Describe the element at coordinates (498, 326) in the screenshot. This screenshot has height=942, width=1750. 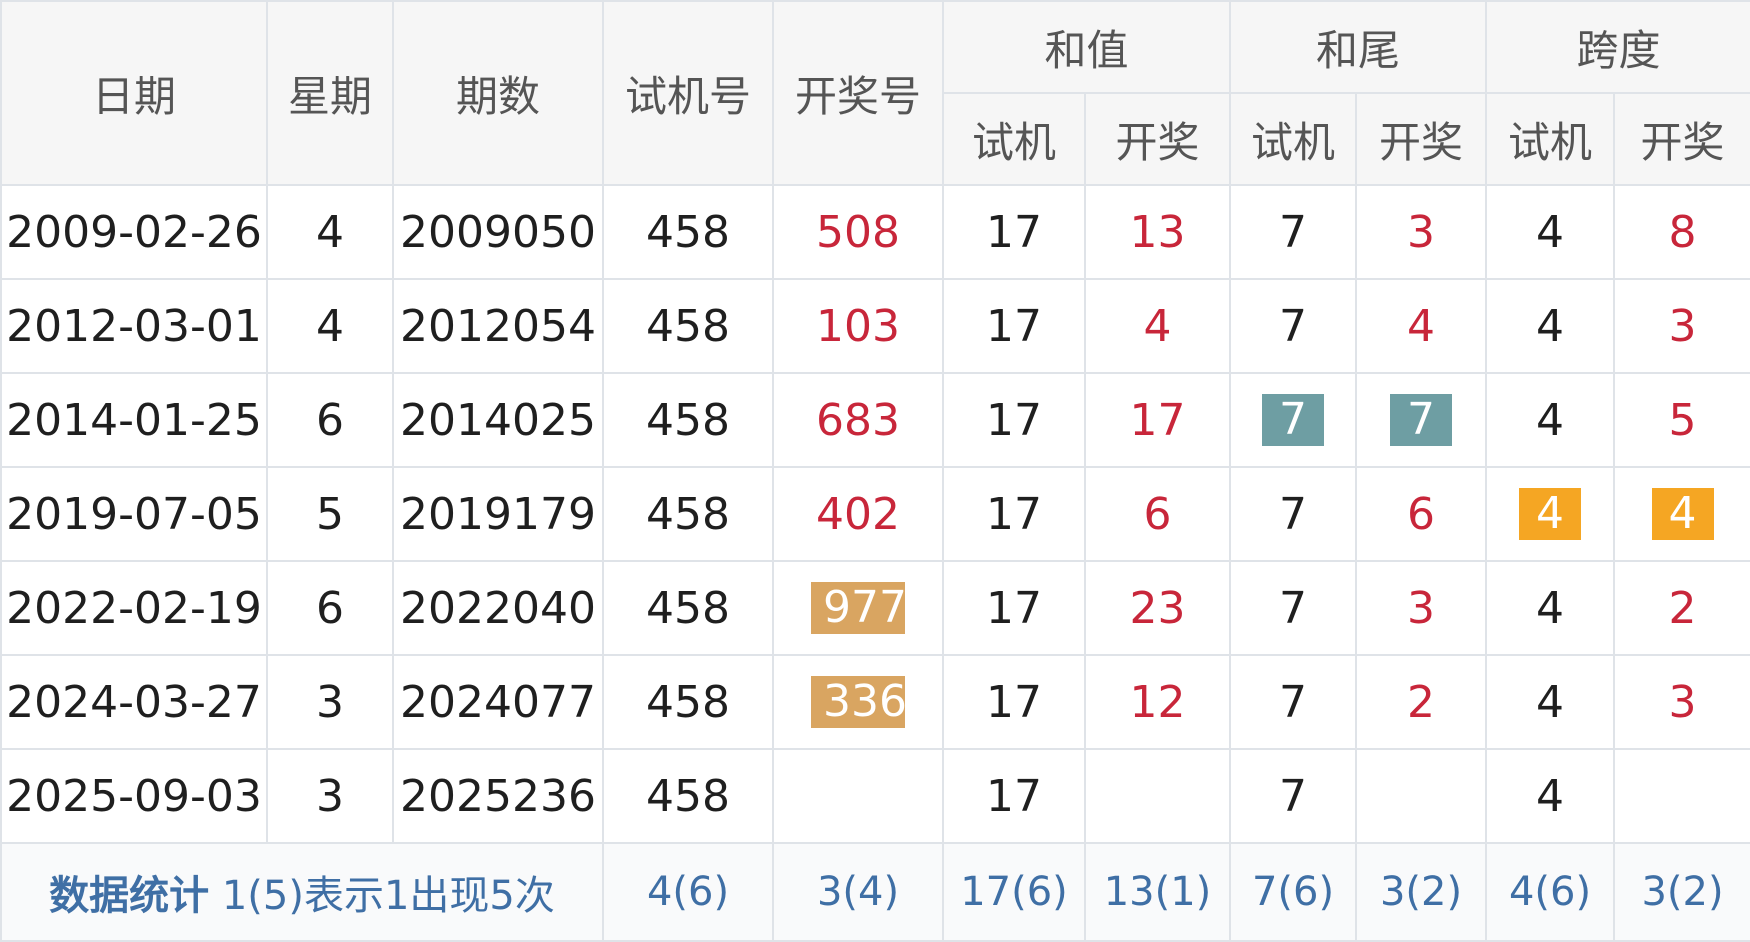
I see `cell-issue: 2012054` at that location.